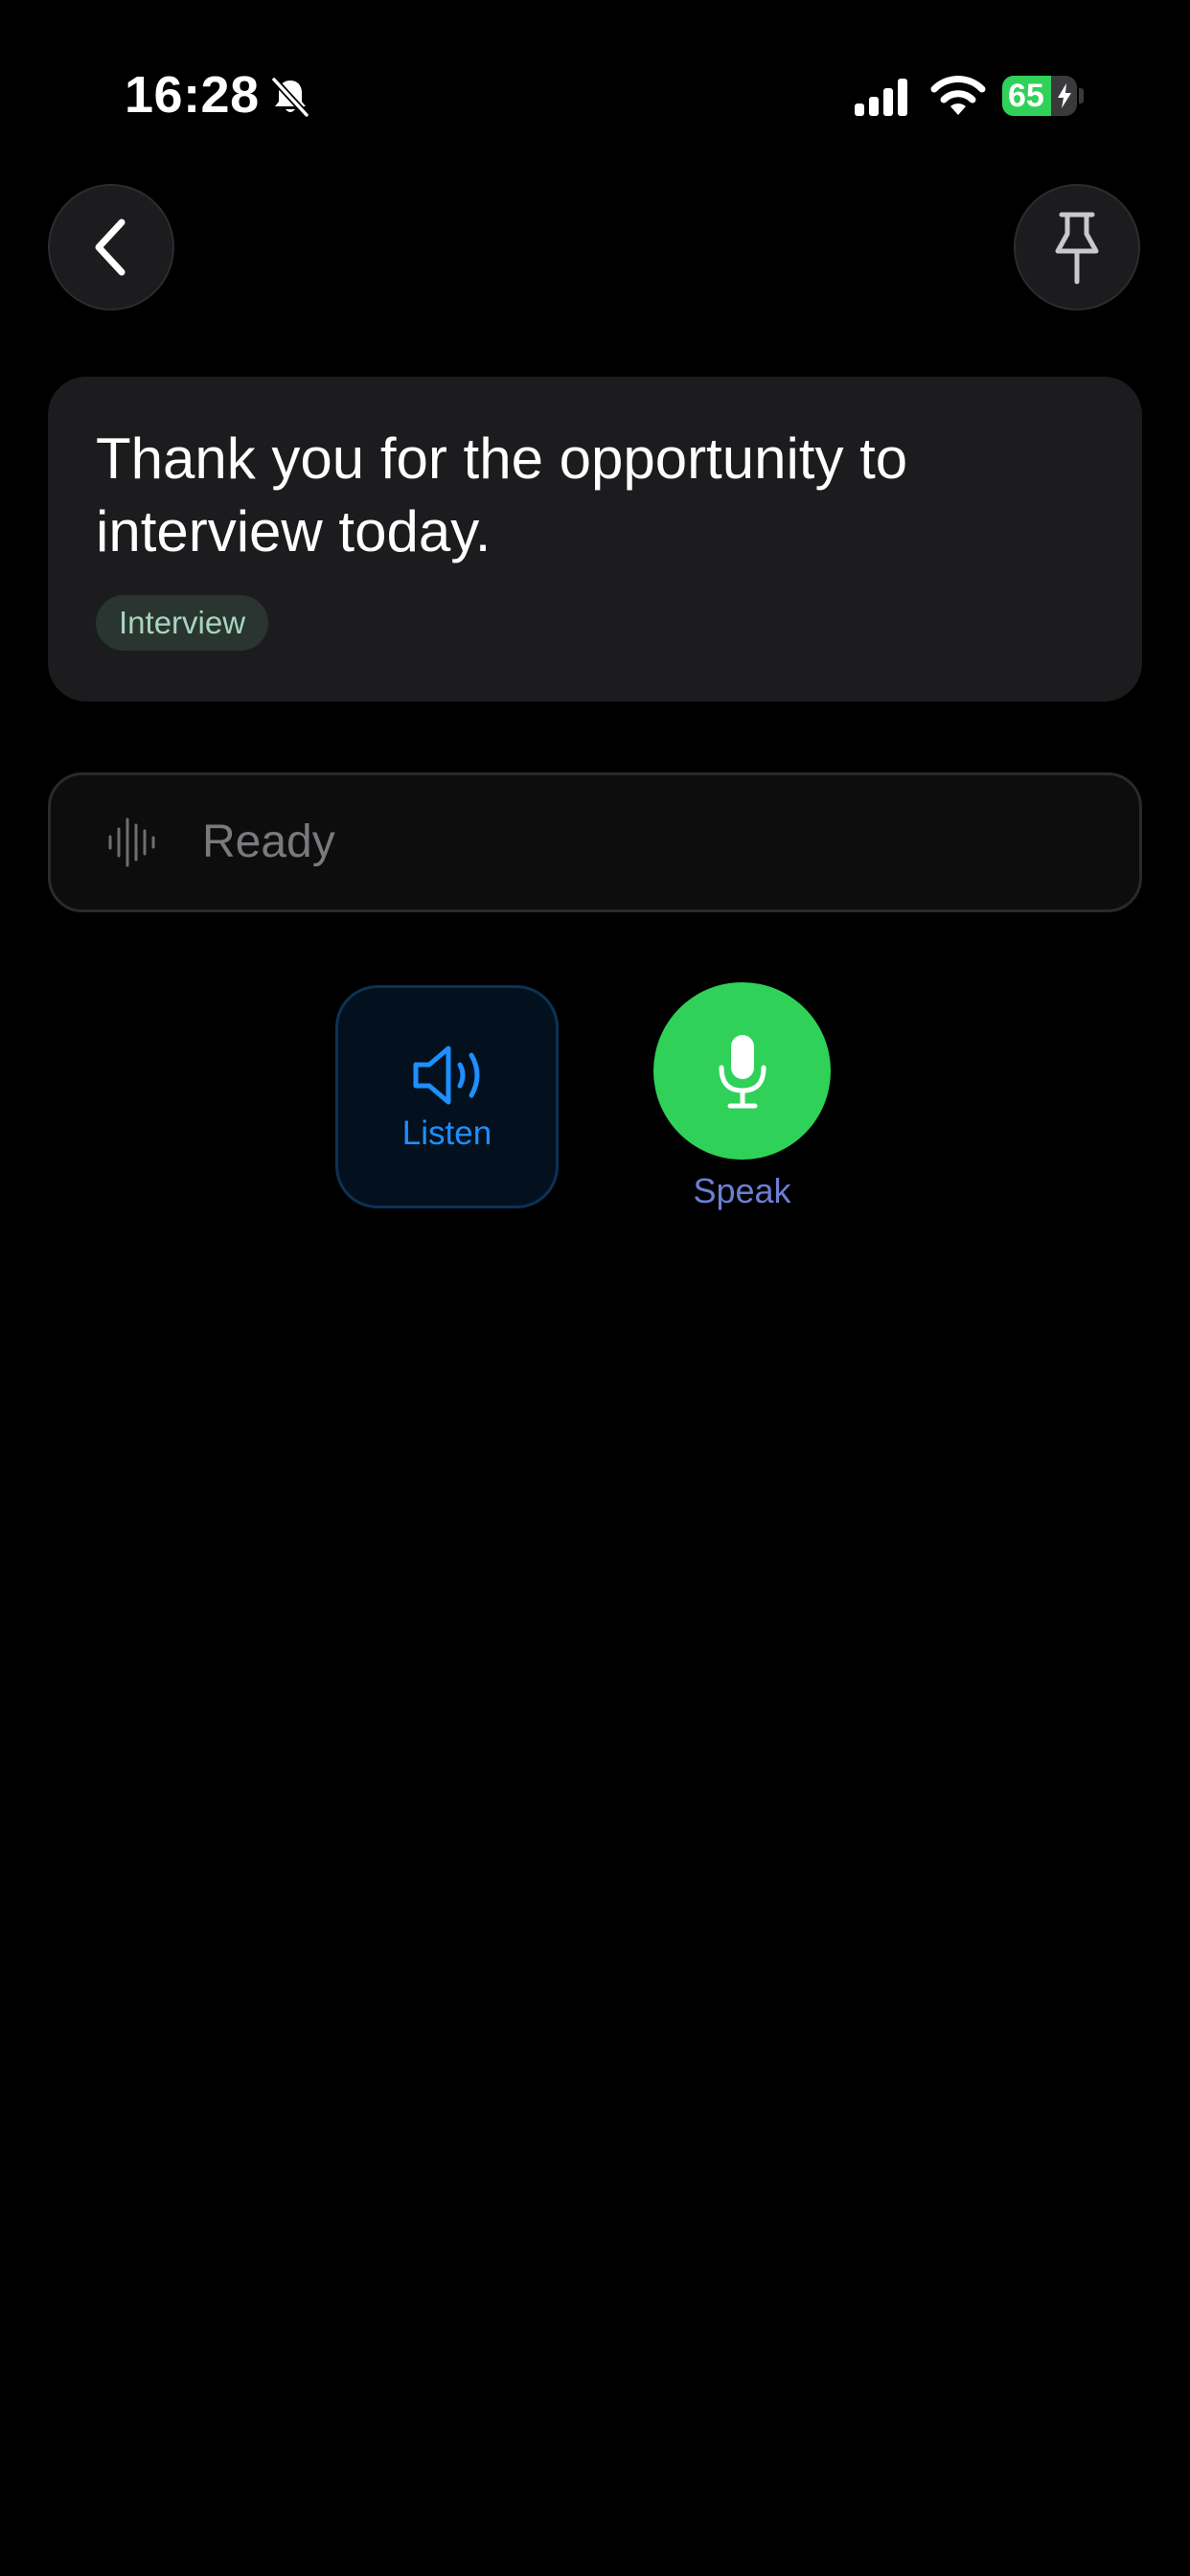 The image size is (1190, 2576). I want to click on category-tag: Interview, so click(183, 623).